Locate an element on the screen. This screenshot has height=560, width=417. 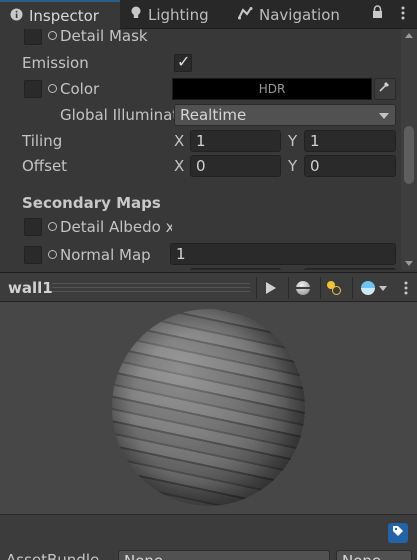
inspector-scrollbar is located at coordinates (409, 149).